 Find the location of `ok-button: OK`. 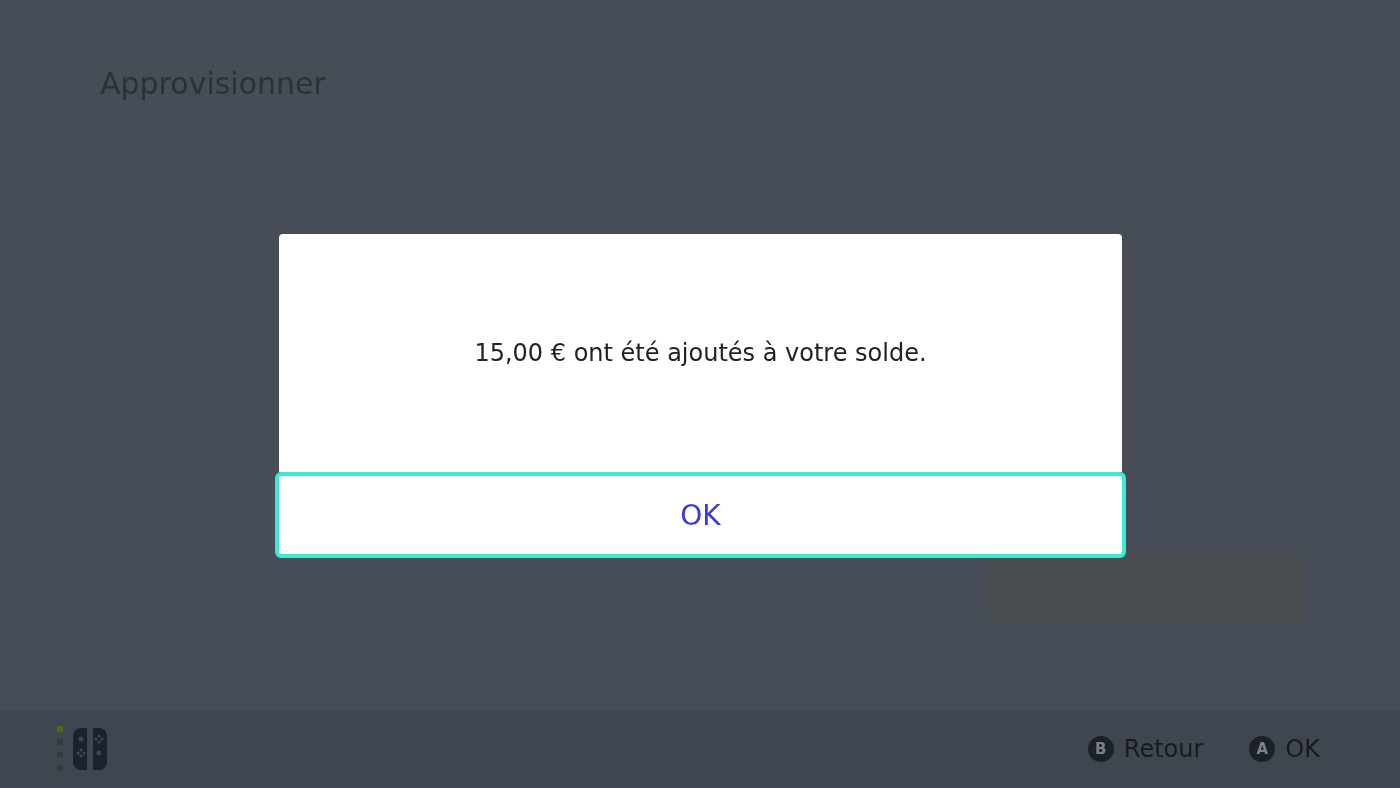

ok-button: OK is located at coordinates (700, 515).